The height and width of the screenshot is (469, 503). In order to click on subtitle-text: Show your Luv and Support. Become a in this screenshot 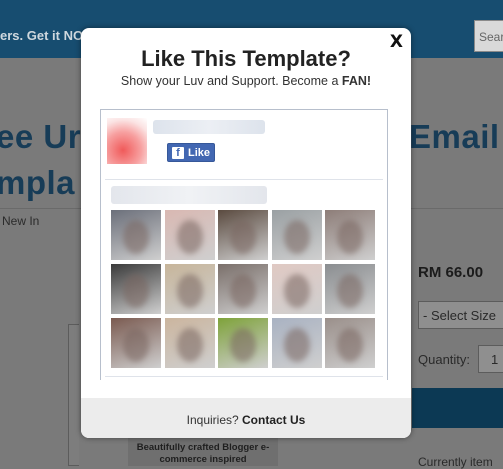, I will do `click(231, 81)`.